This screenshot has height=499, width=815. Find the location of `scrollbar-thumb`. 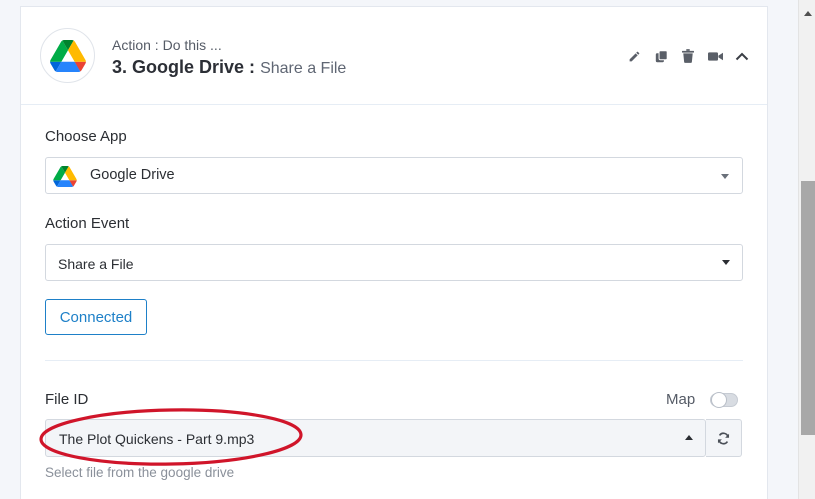

scrollbar-thumb is located at coordinates (808, 308).